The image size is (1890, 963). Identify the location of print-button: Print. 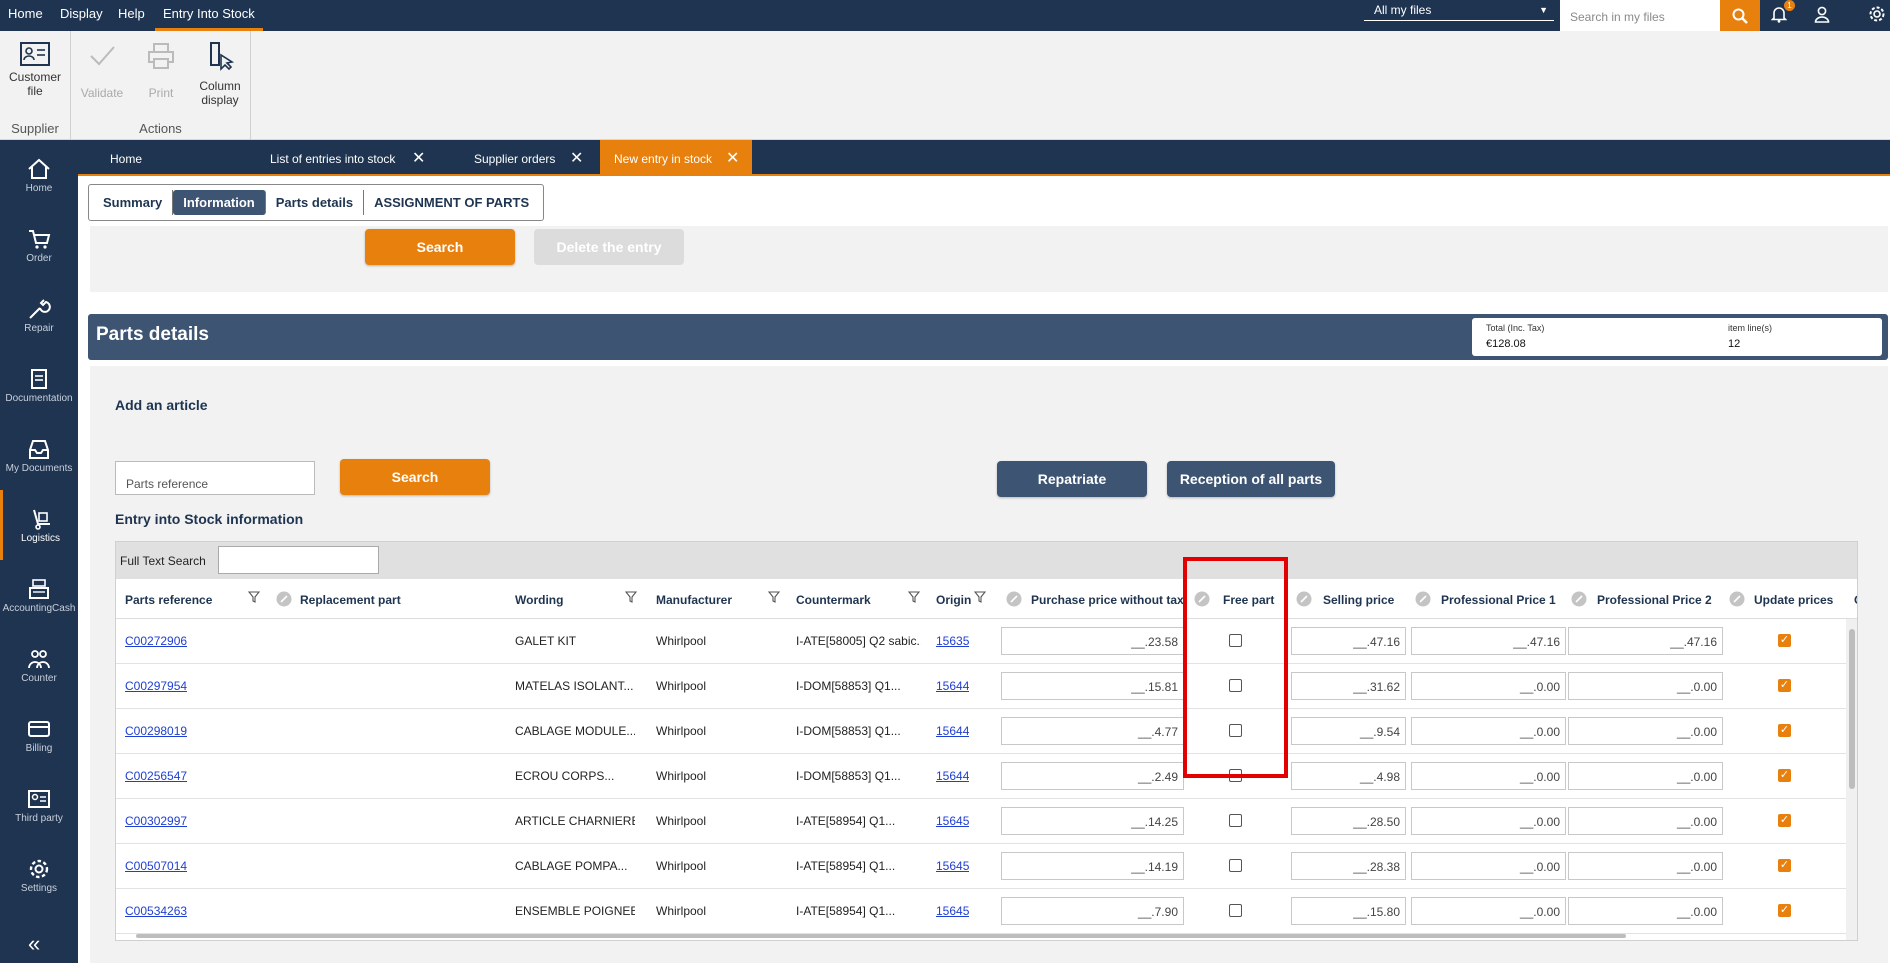
(161, 70).